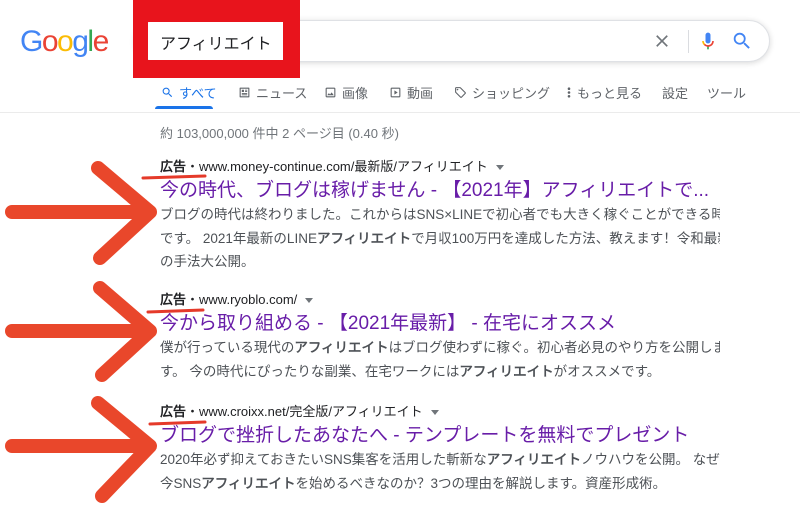  I want to click on description-line: 今SNSアフィリエイトを始めるべきなのか？3つの理由を解説します。資産形成術。, so click(440, 484).